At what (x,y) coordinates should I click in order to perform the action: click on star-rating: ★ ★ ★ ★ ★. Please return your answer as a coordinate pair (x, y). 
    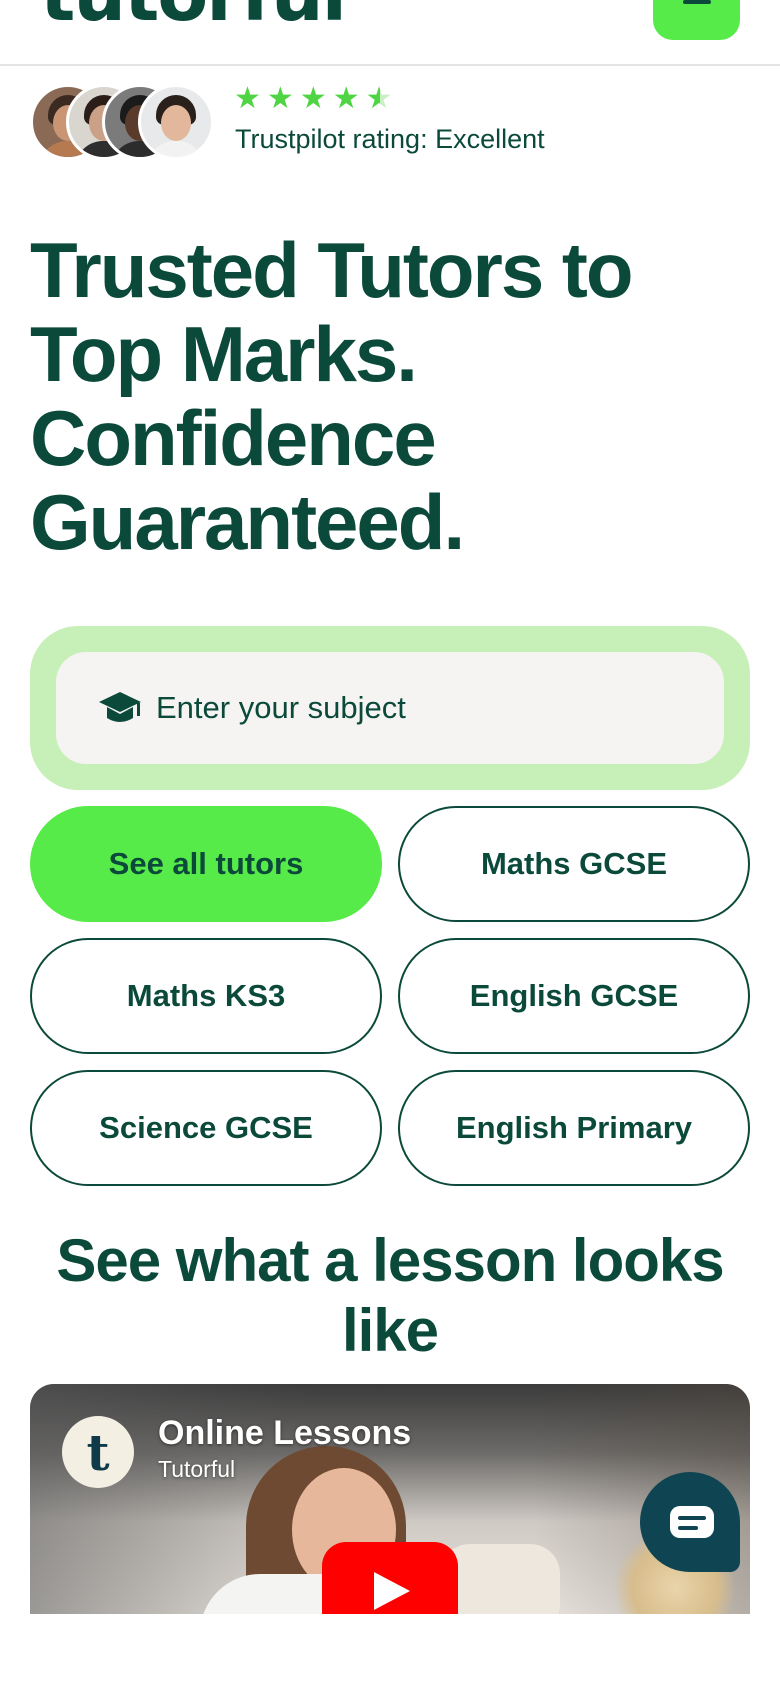
    Looking at the image, I should click on (313, 99).